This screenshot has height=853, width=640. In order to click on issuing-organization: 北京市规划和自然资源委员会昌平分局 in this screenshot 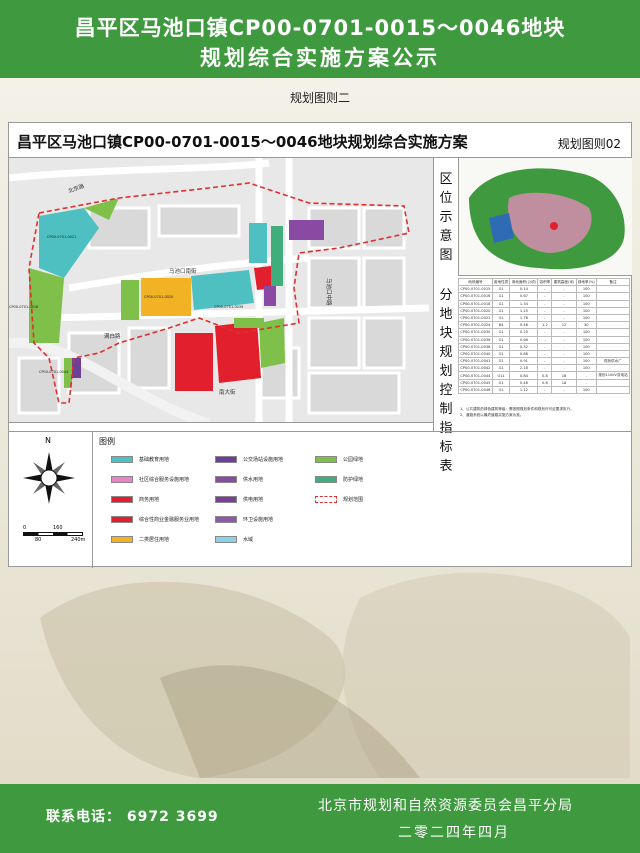, I will do `click(445, 806)`.